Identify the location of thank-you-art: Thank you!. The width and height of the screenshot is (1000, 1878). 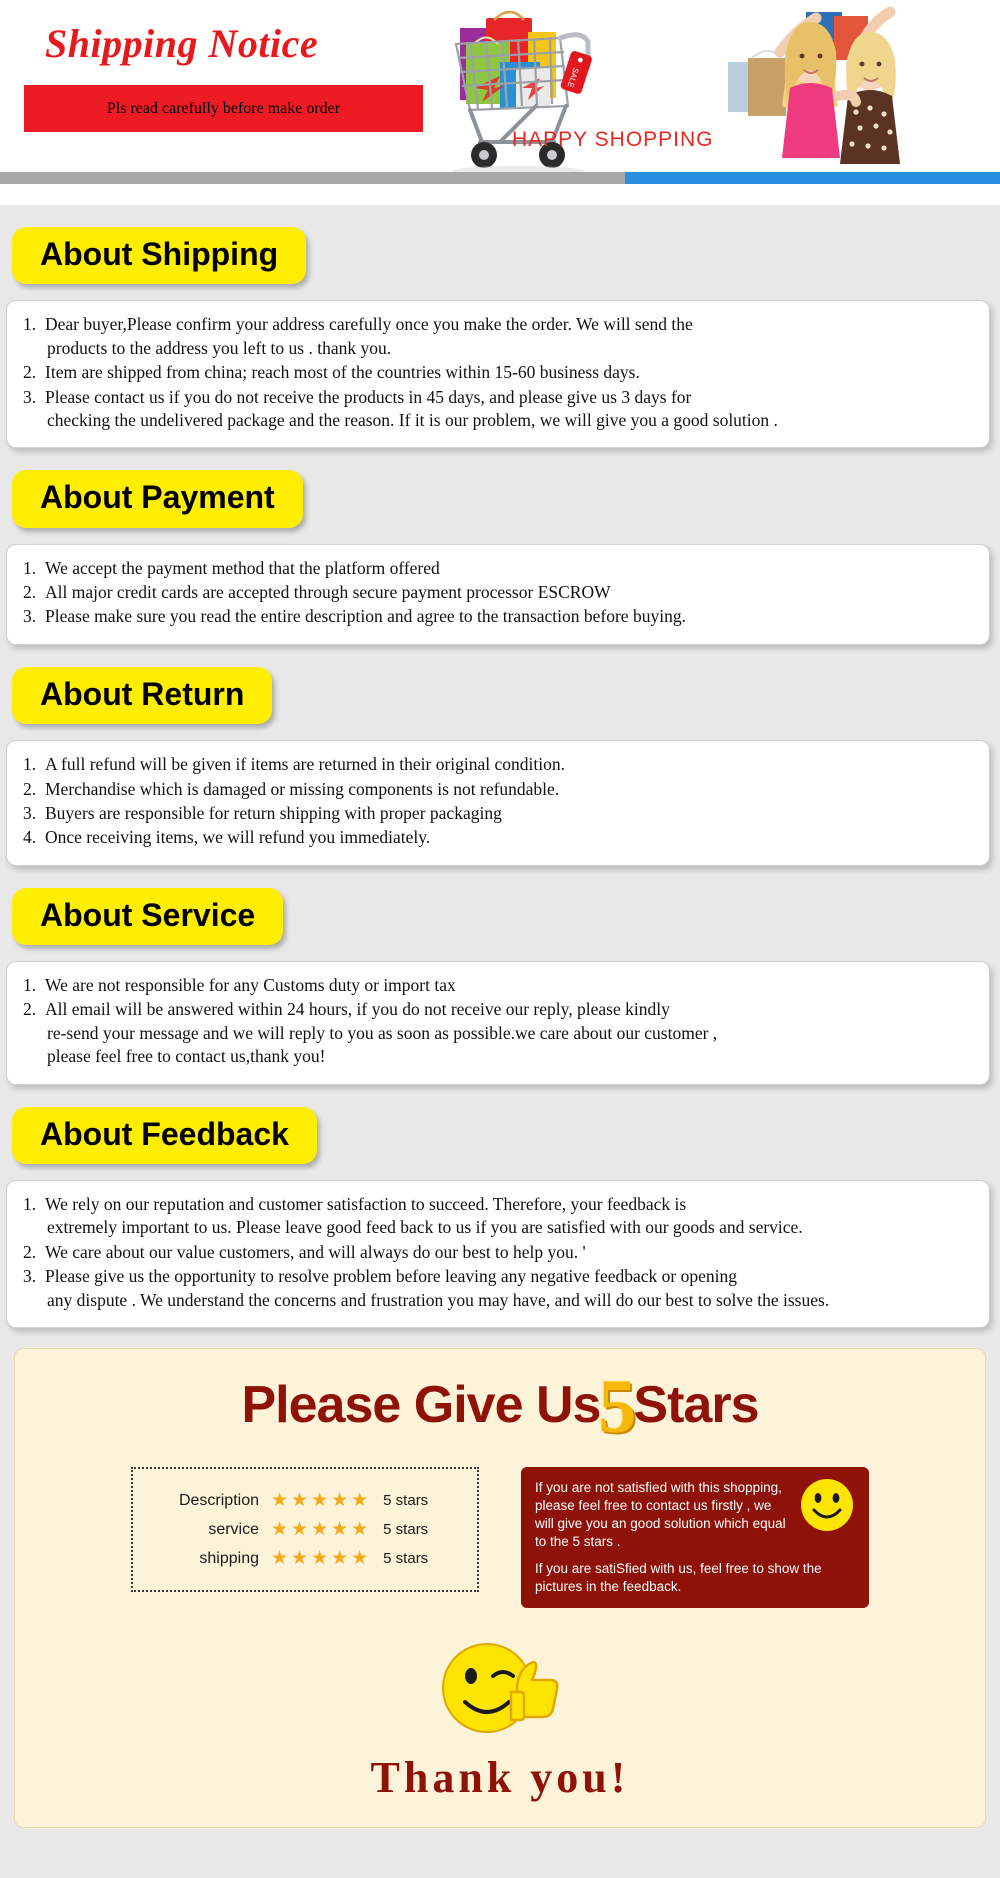
(500, 1716).